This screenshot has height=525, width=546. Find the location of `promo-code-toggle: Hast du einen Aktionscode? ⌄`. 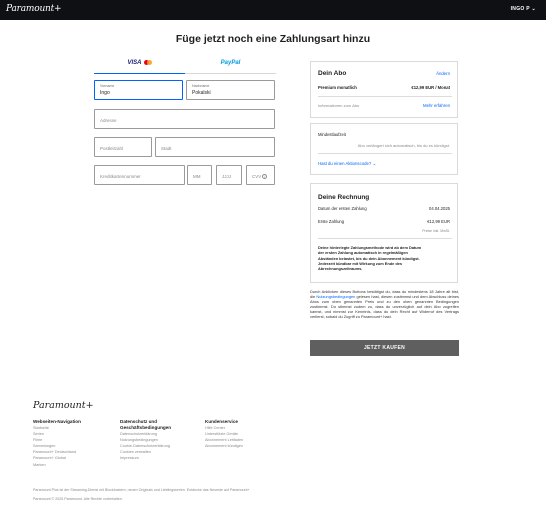

promo-code-toggle: Hast du einen Aktionscode? ⌄ is located at coordinates (347, 164).